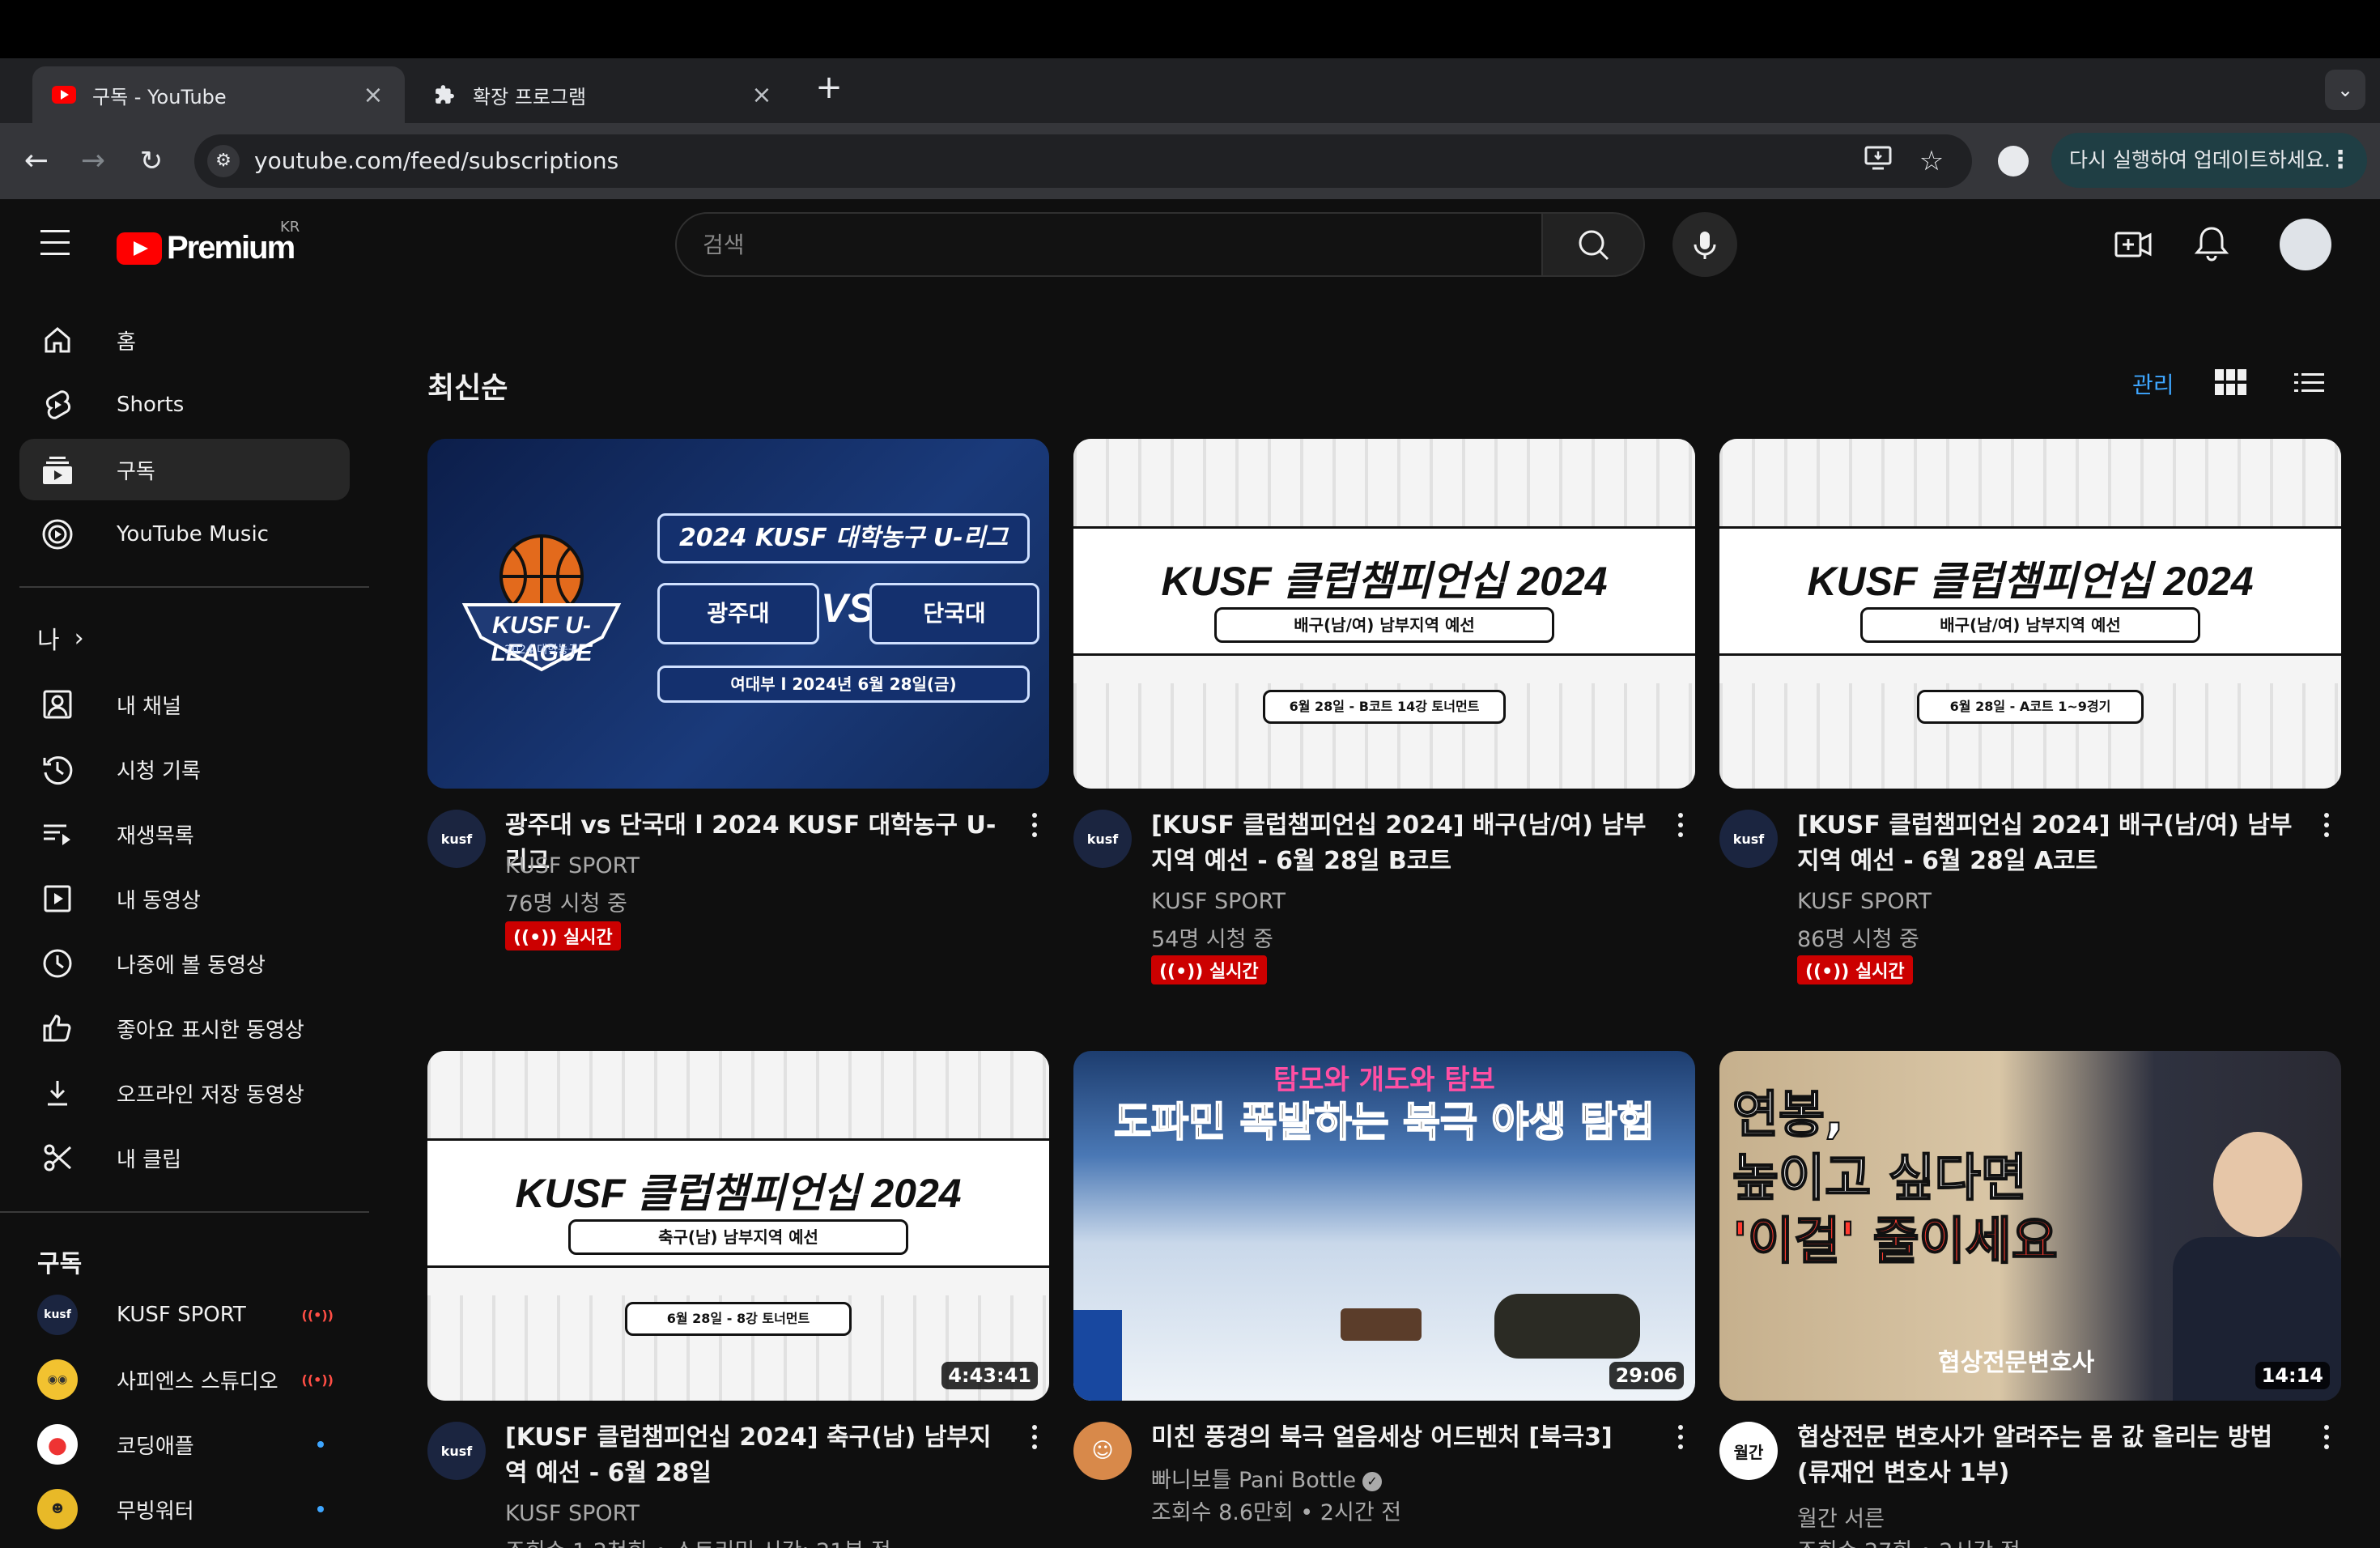 The image size is (2380, 1548). What do you see at coordinates (185, 705) in the screenshot?
I see `sidebar-item-your-channel: 내 채널` at bounding box center [185, 705].